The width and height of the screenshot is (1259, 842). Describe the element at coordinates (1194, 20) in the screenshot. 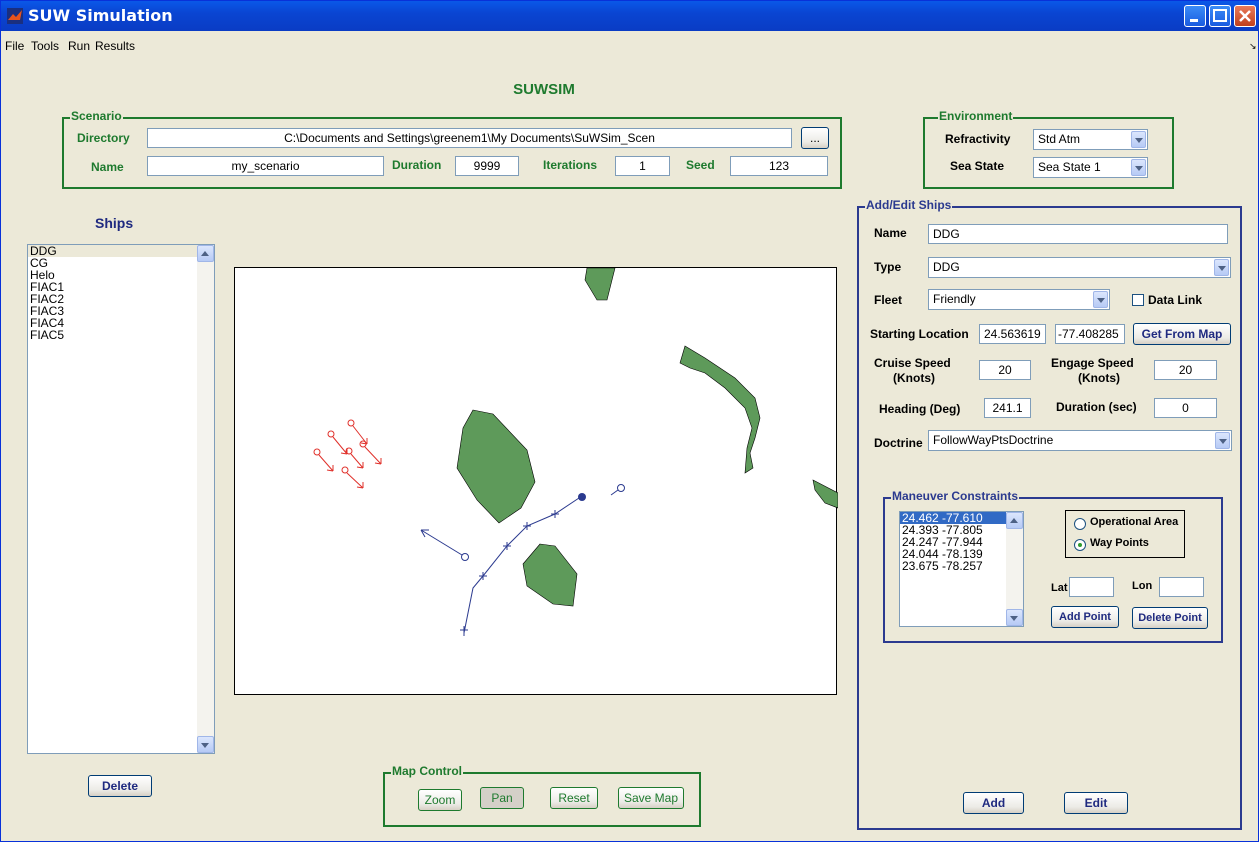

I see `minimize-icon` at that location.